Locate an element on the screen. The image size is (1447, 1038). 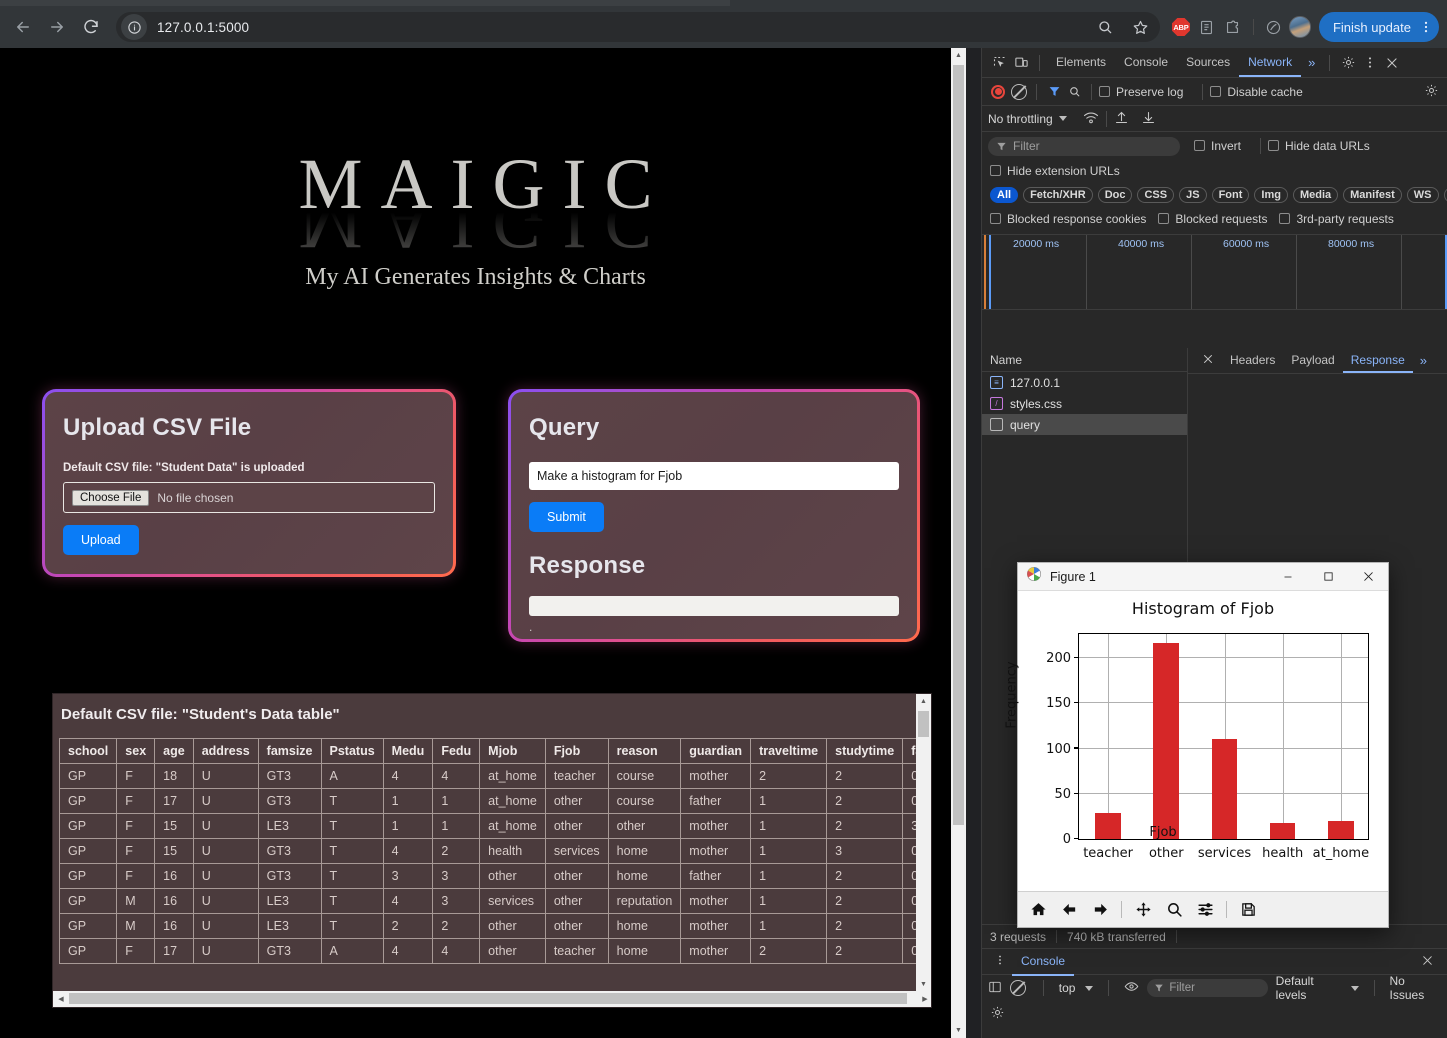
site-info-icon is located at coordinates (134, 27).